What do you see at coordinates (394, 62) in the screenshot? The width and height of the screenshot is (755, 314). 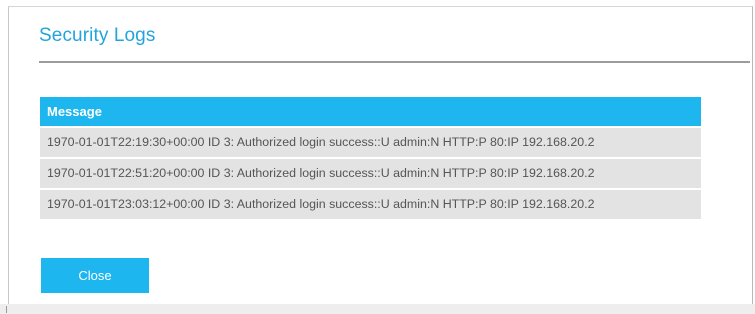 I see `title-divider` at bounding box center [394, 62].